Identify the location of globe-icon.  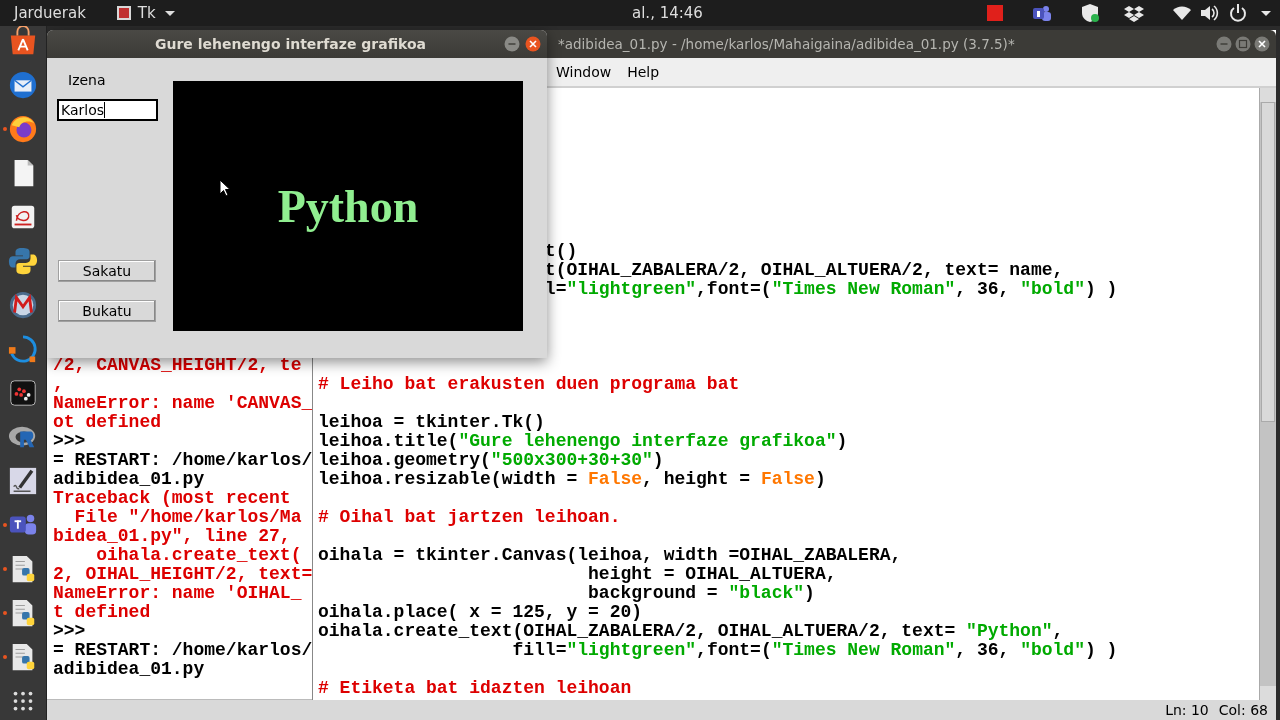
(23, 305).